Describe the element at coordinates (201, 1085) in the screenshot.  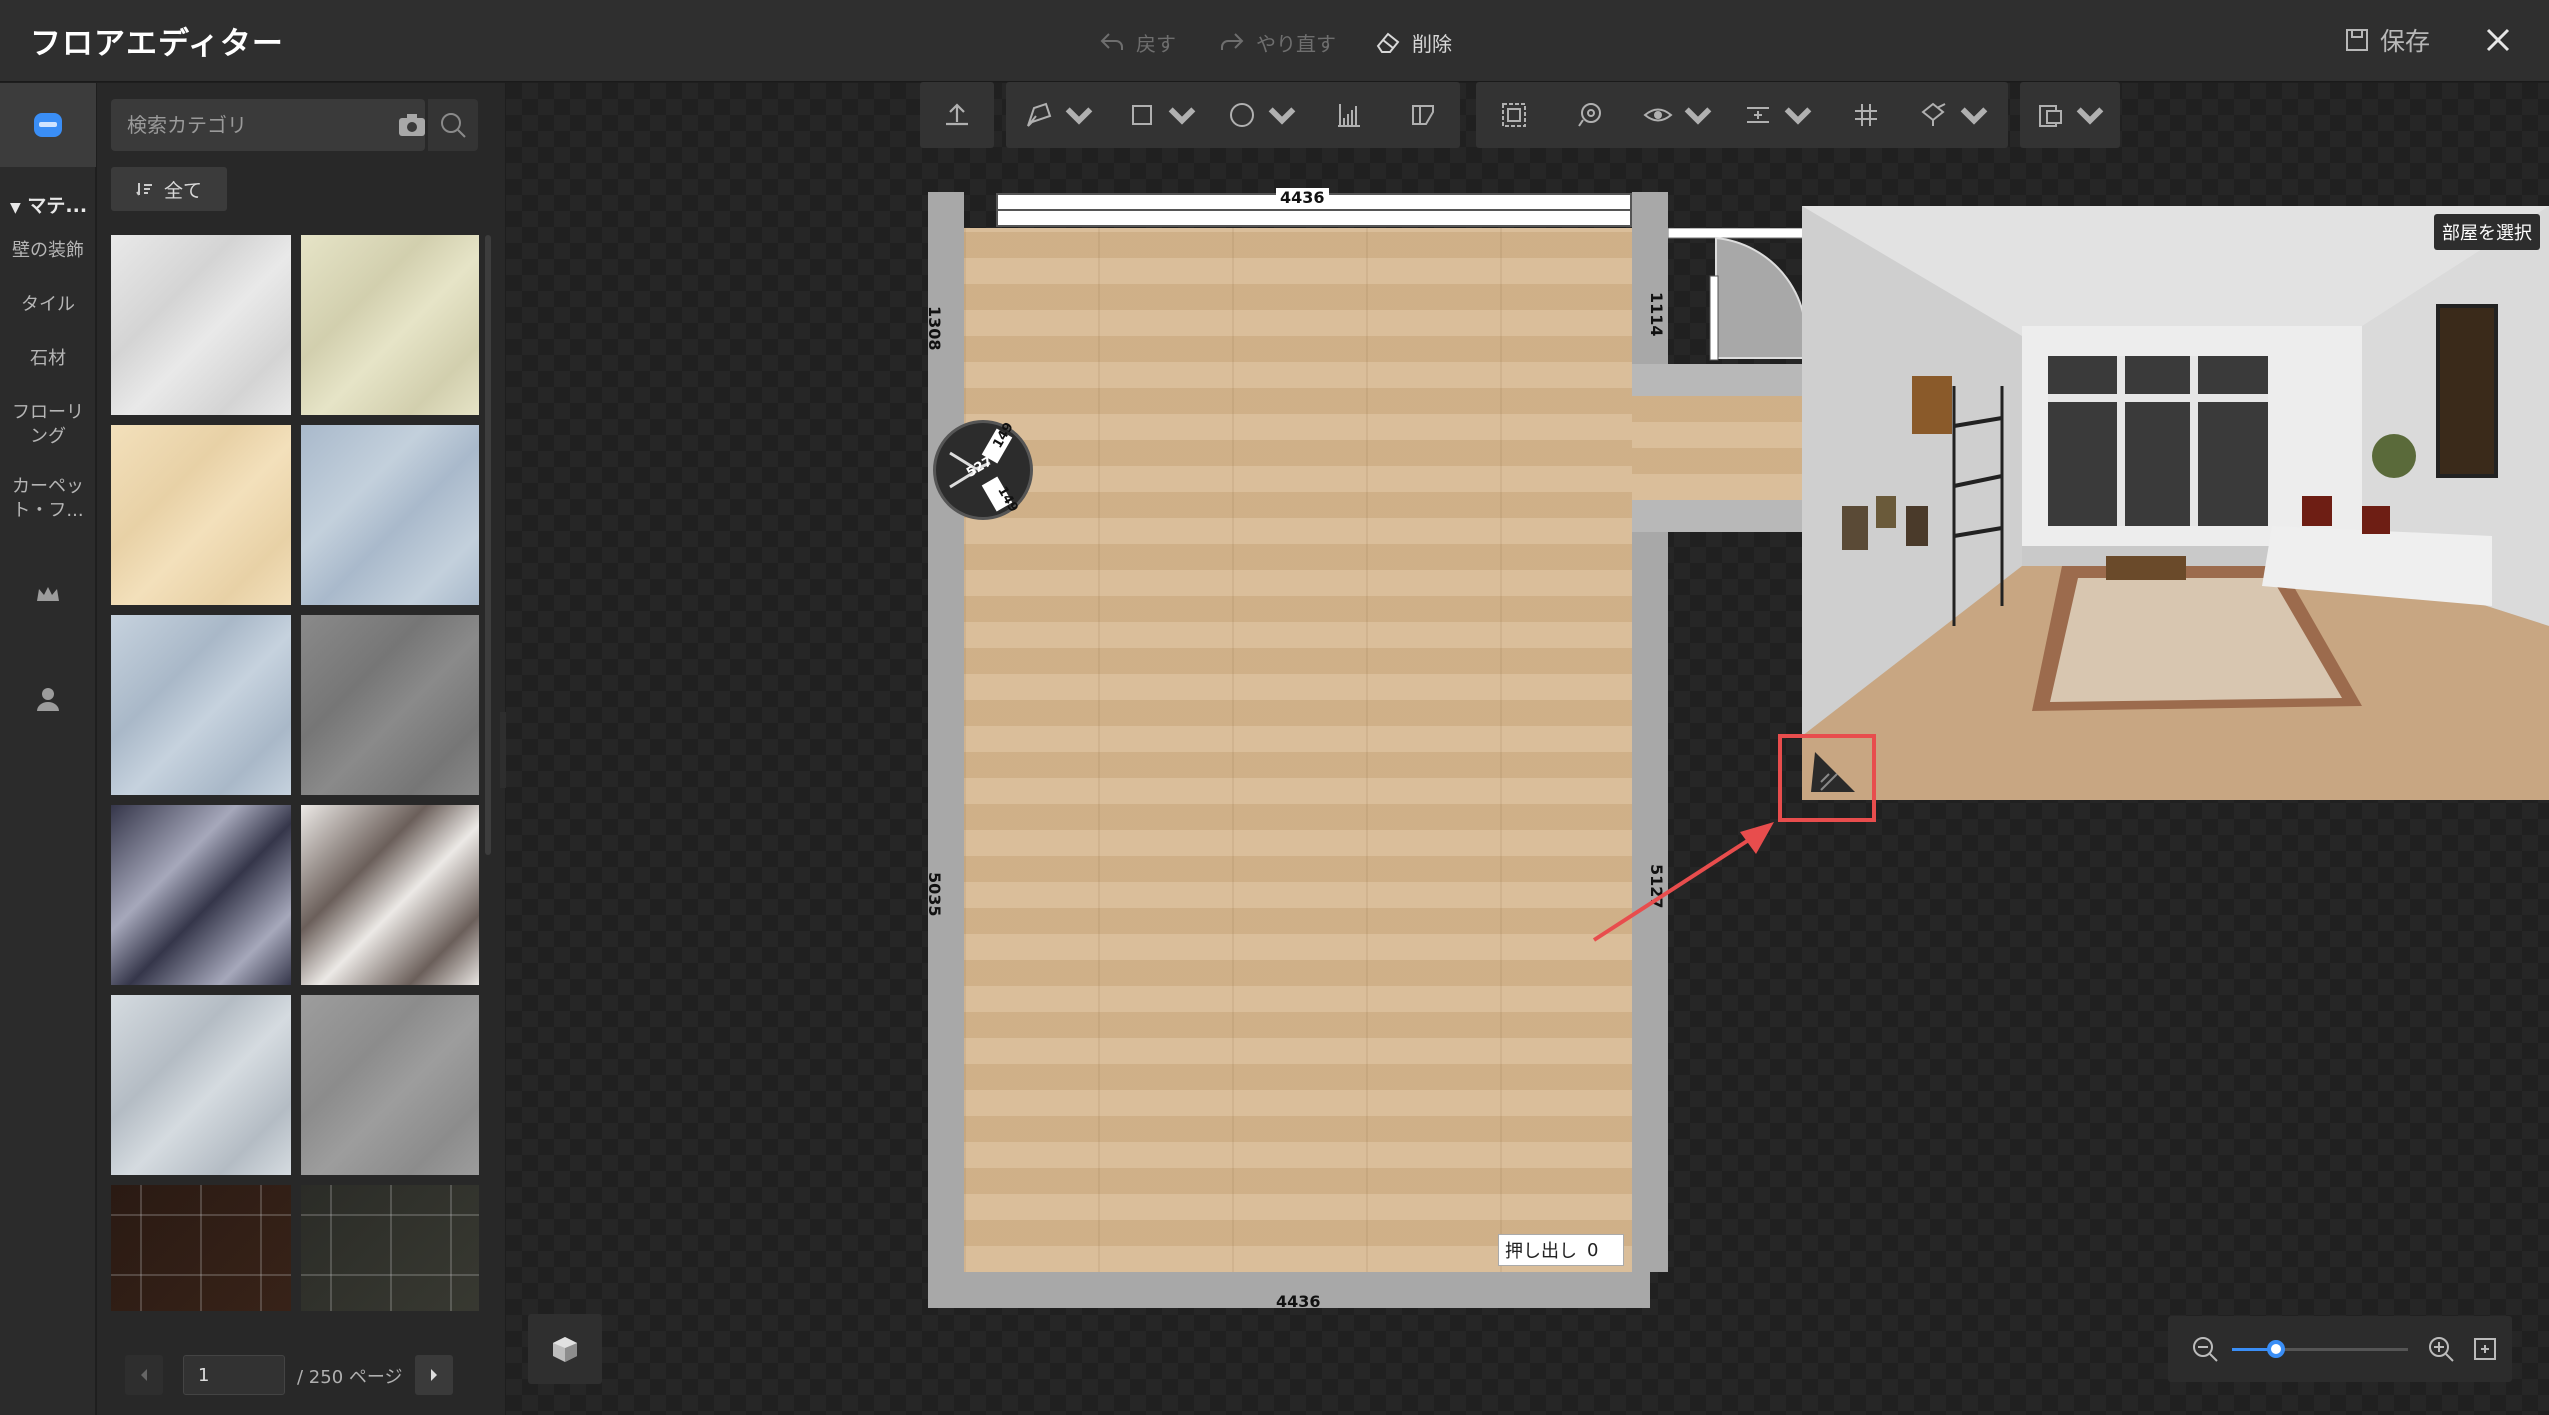
I see `material-tile-silver-marble` at that location.